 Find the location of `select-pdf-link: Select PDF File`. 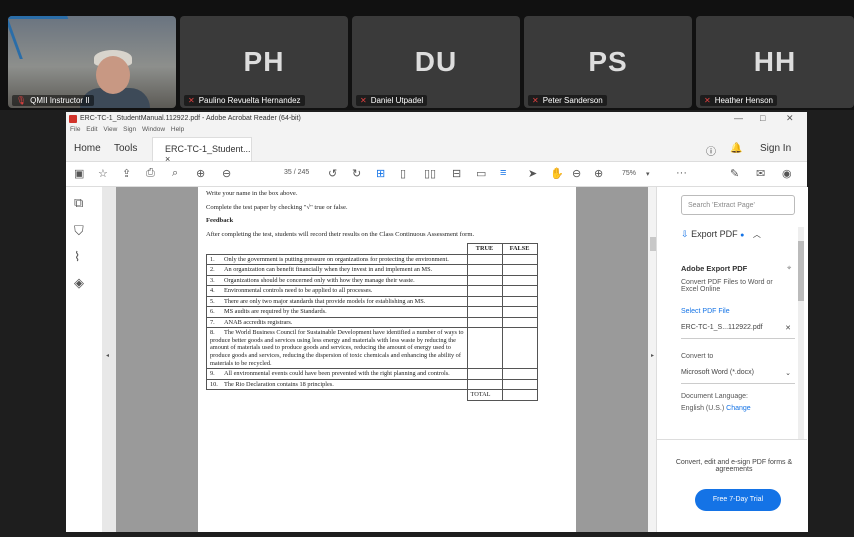

select-pdf-link: Select PDF File is located at coordinates (705, 311).